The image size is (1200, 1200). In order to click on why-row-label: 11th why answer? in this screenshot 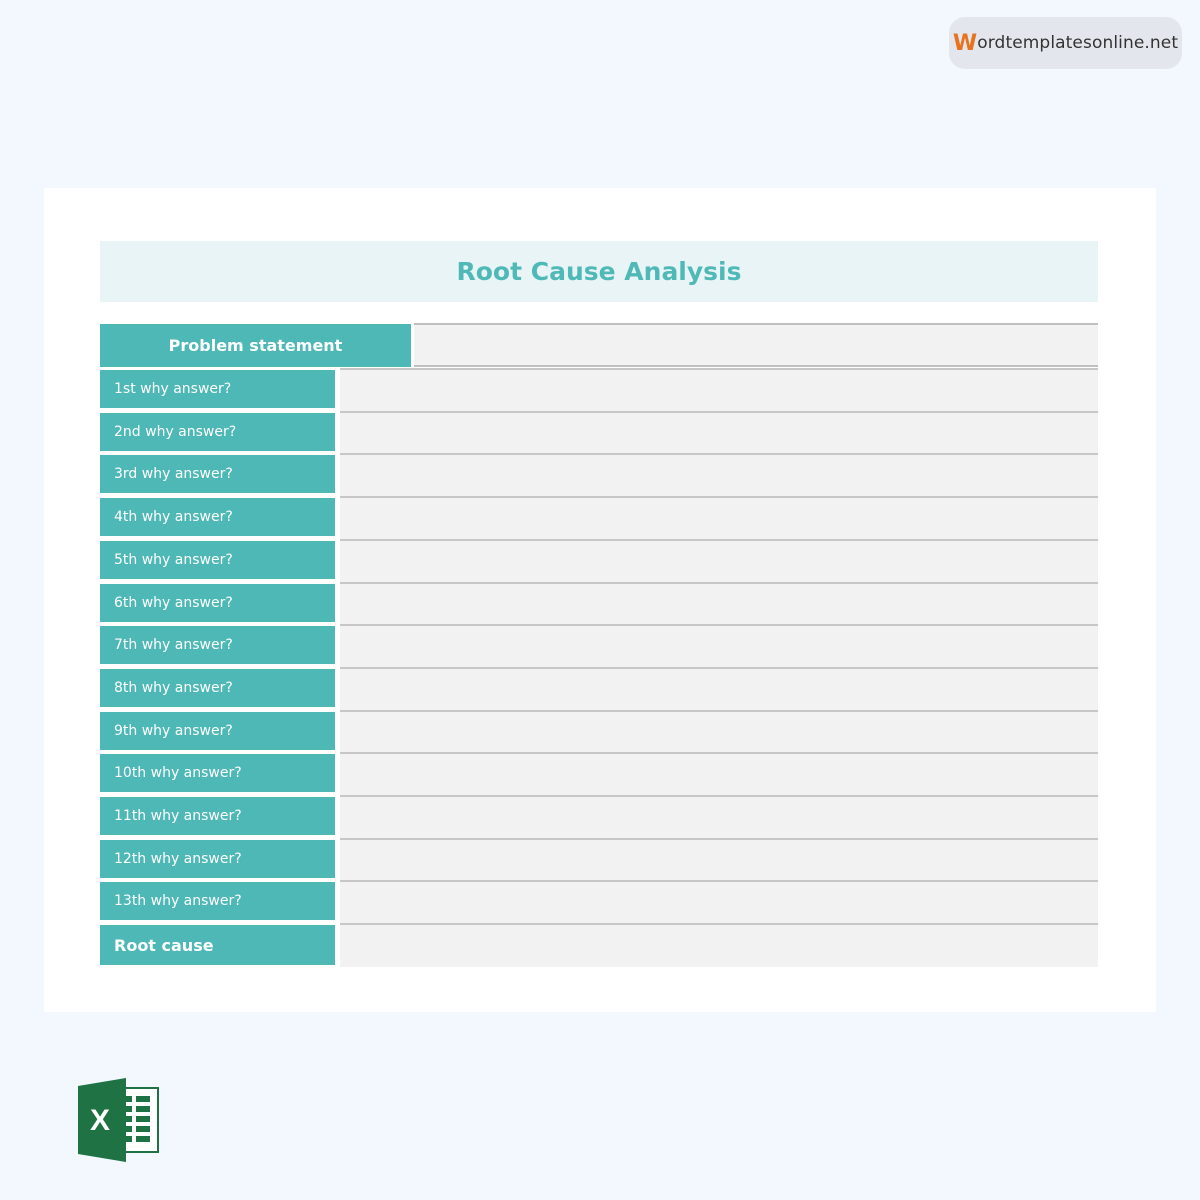, I will do `click(217, 816)`.